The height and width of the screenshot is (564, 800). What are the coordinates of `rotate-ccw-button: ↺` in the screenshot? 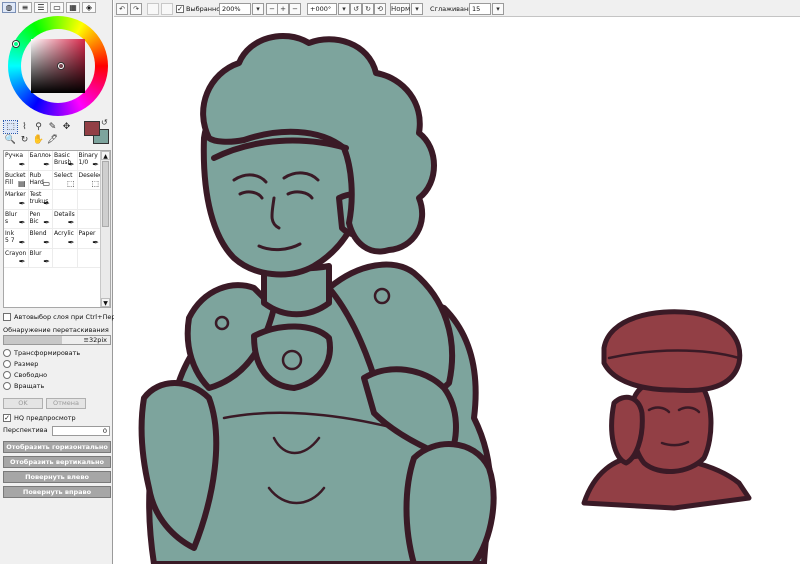 It's located at (356, 9).